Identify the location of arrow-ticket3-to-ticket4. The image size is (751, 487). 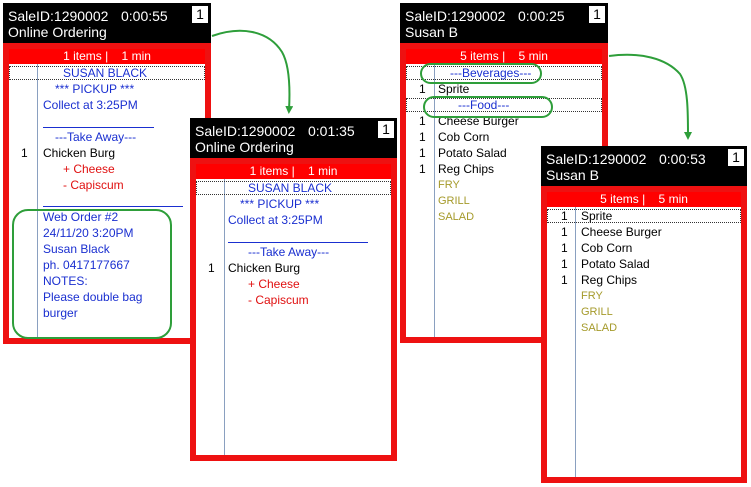
(650, 96).